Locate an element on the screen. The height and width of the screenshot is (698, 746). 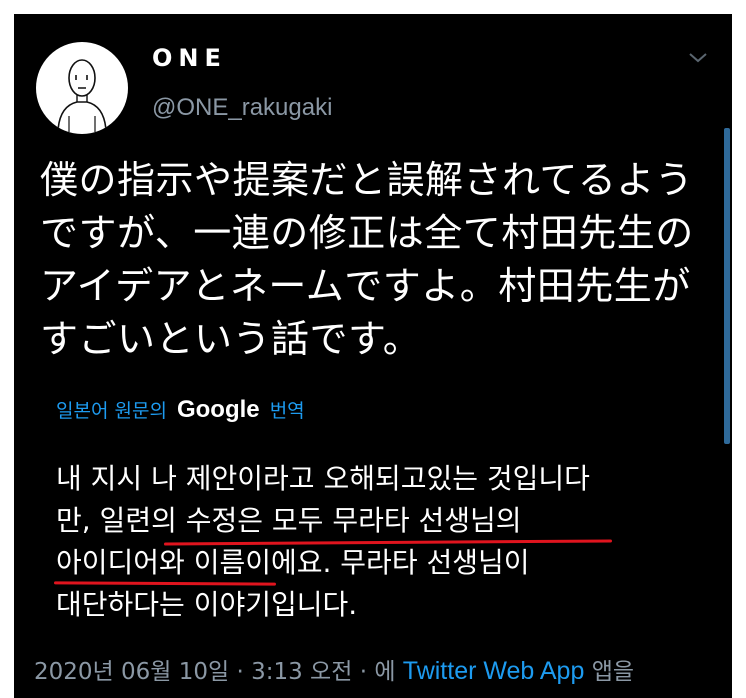
translate-prefix: 일본어 원문의 is located at coordinates (111, 411).